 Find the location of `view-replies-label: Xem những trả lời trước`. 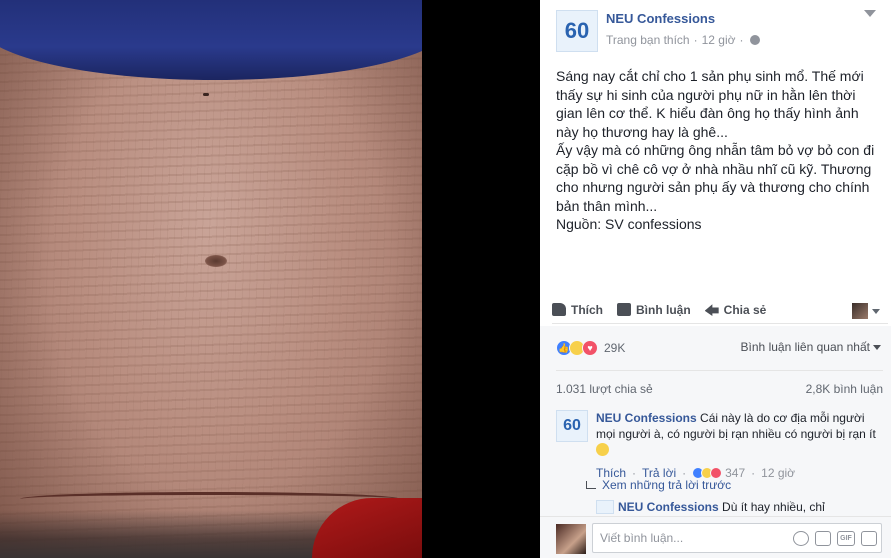

view-replies-label: Xem những trả lời trước is located at coordinates (667, 485).